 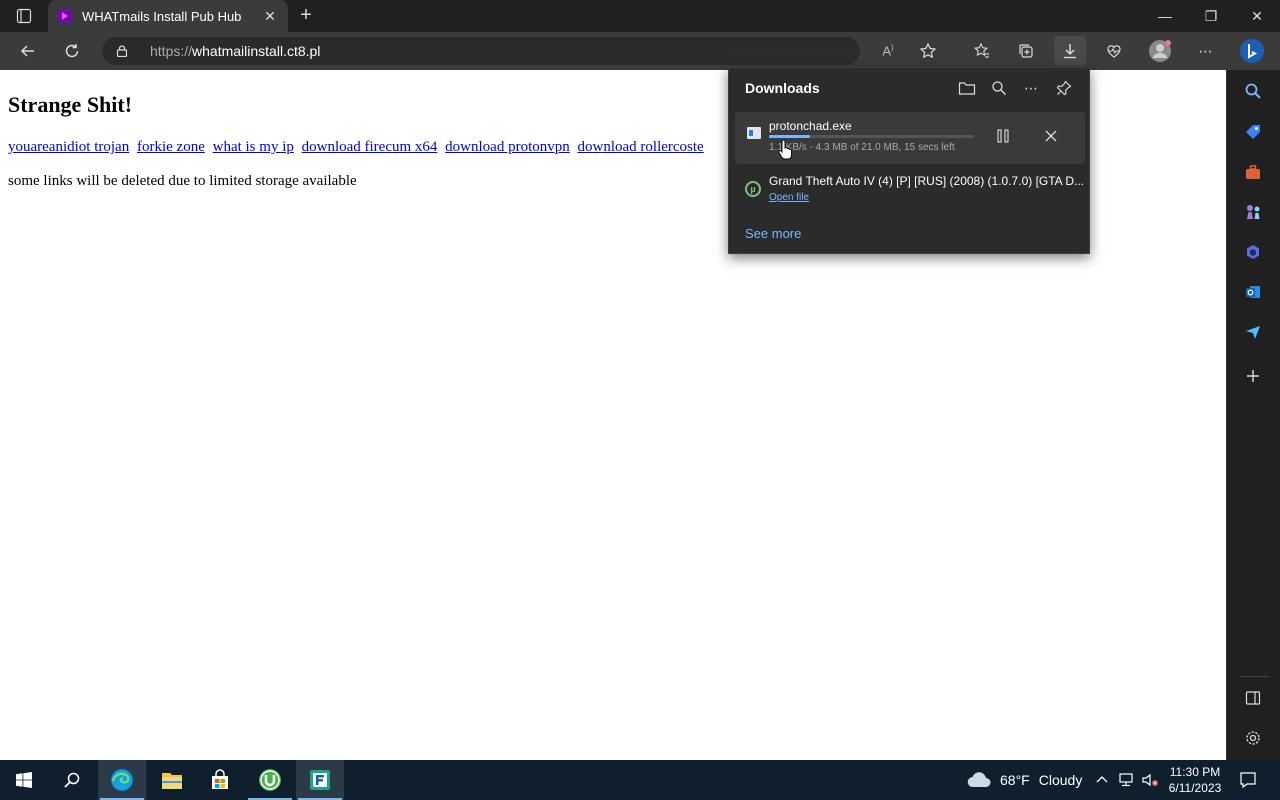 I want to click on pin-icon, so click(x=1064, y=88).